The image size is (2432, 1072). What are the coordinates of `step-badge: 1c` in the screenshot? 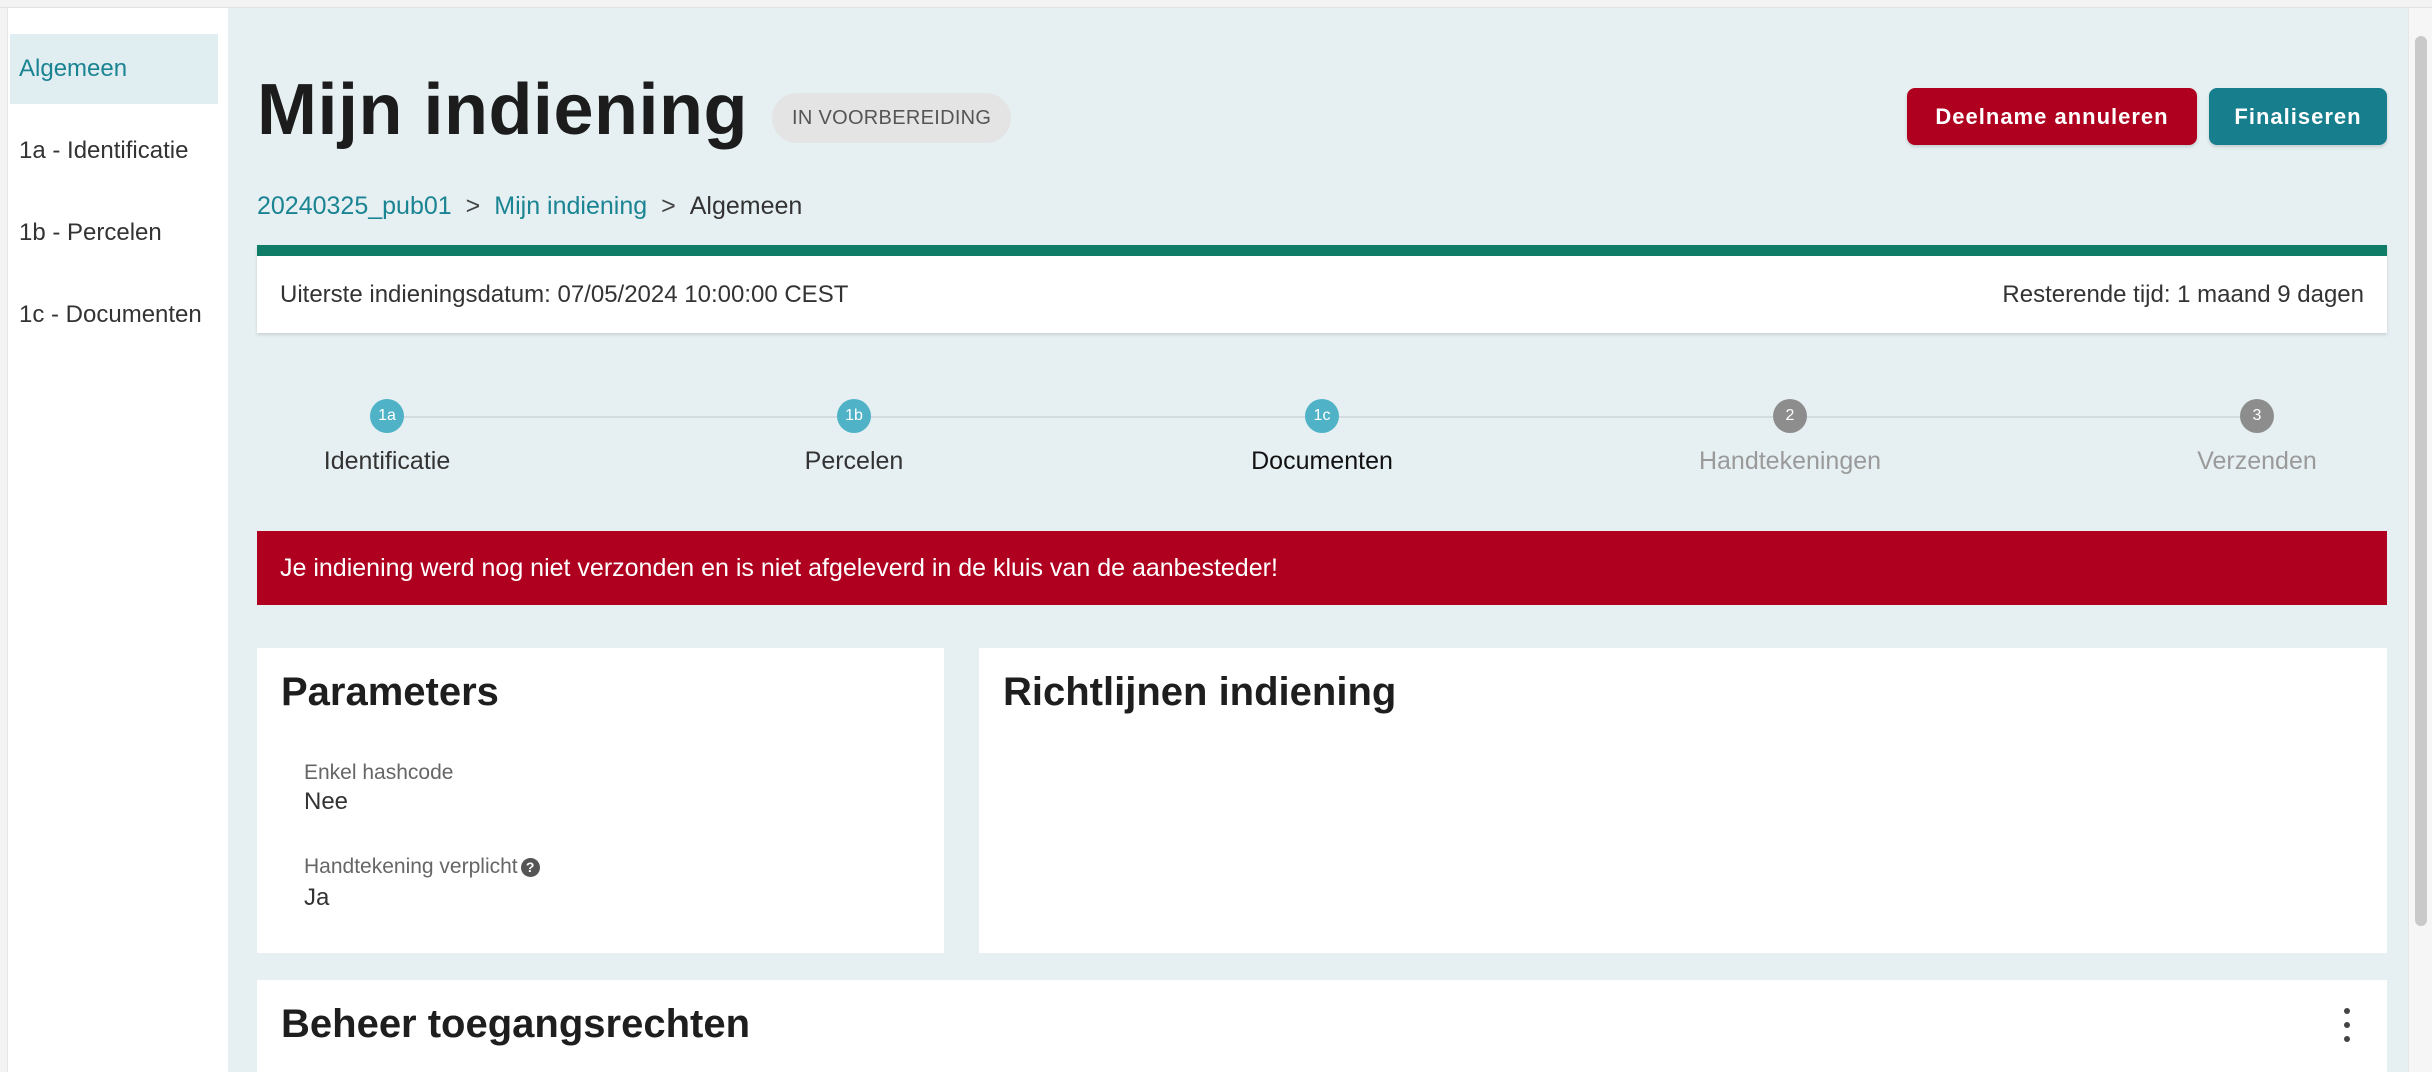 It's located at (1322, 416).